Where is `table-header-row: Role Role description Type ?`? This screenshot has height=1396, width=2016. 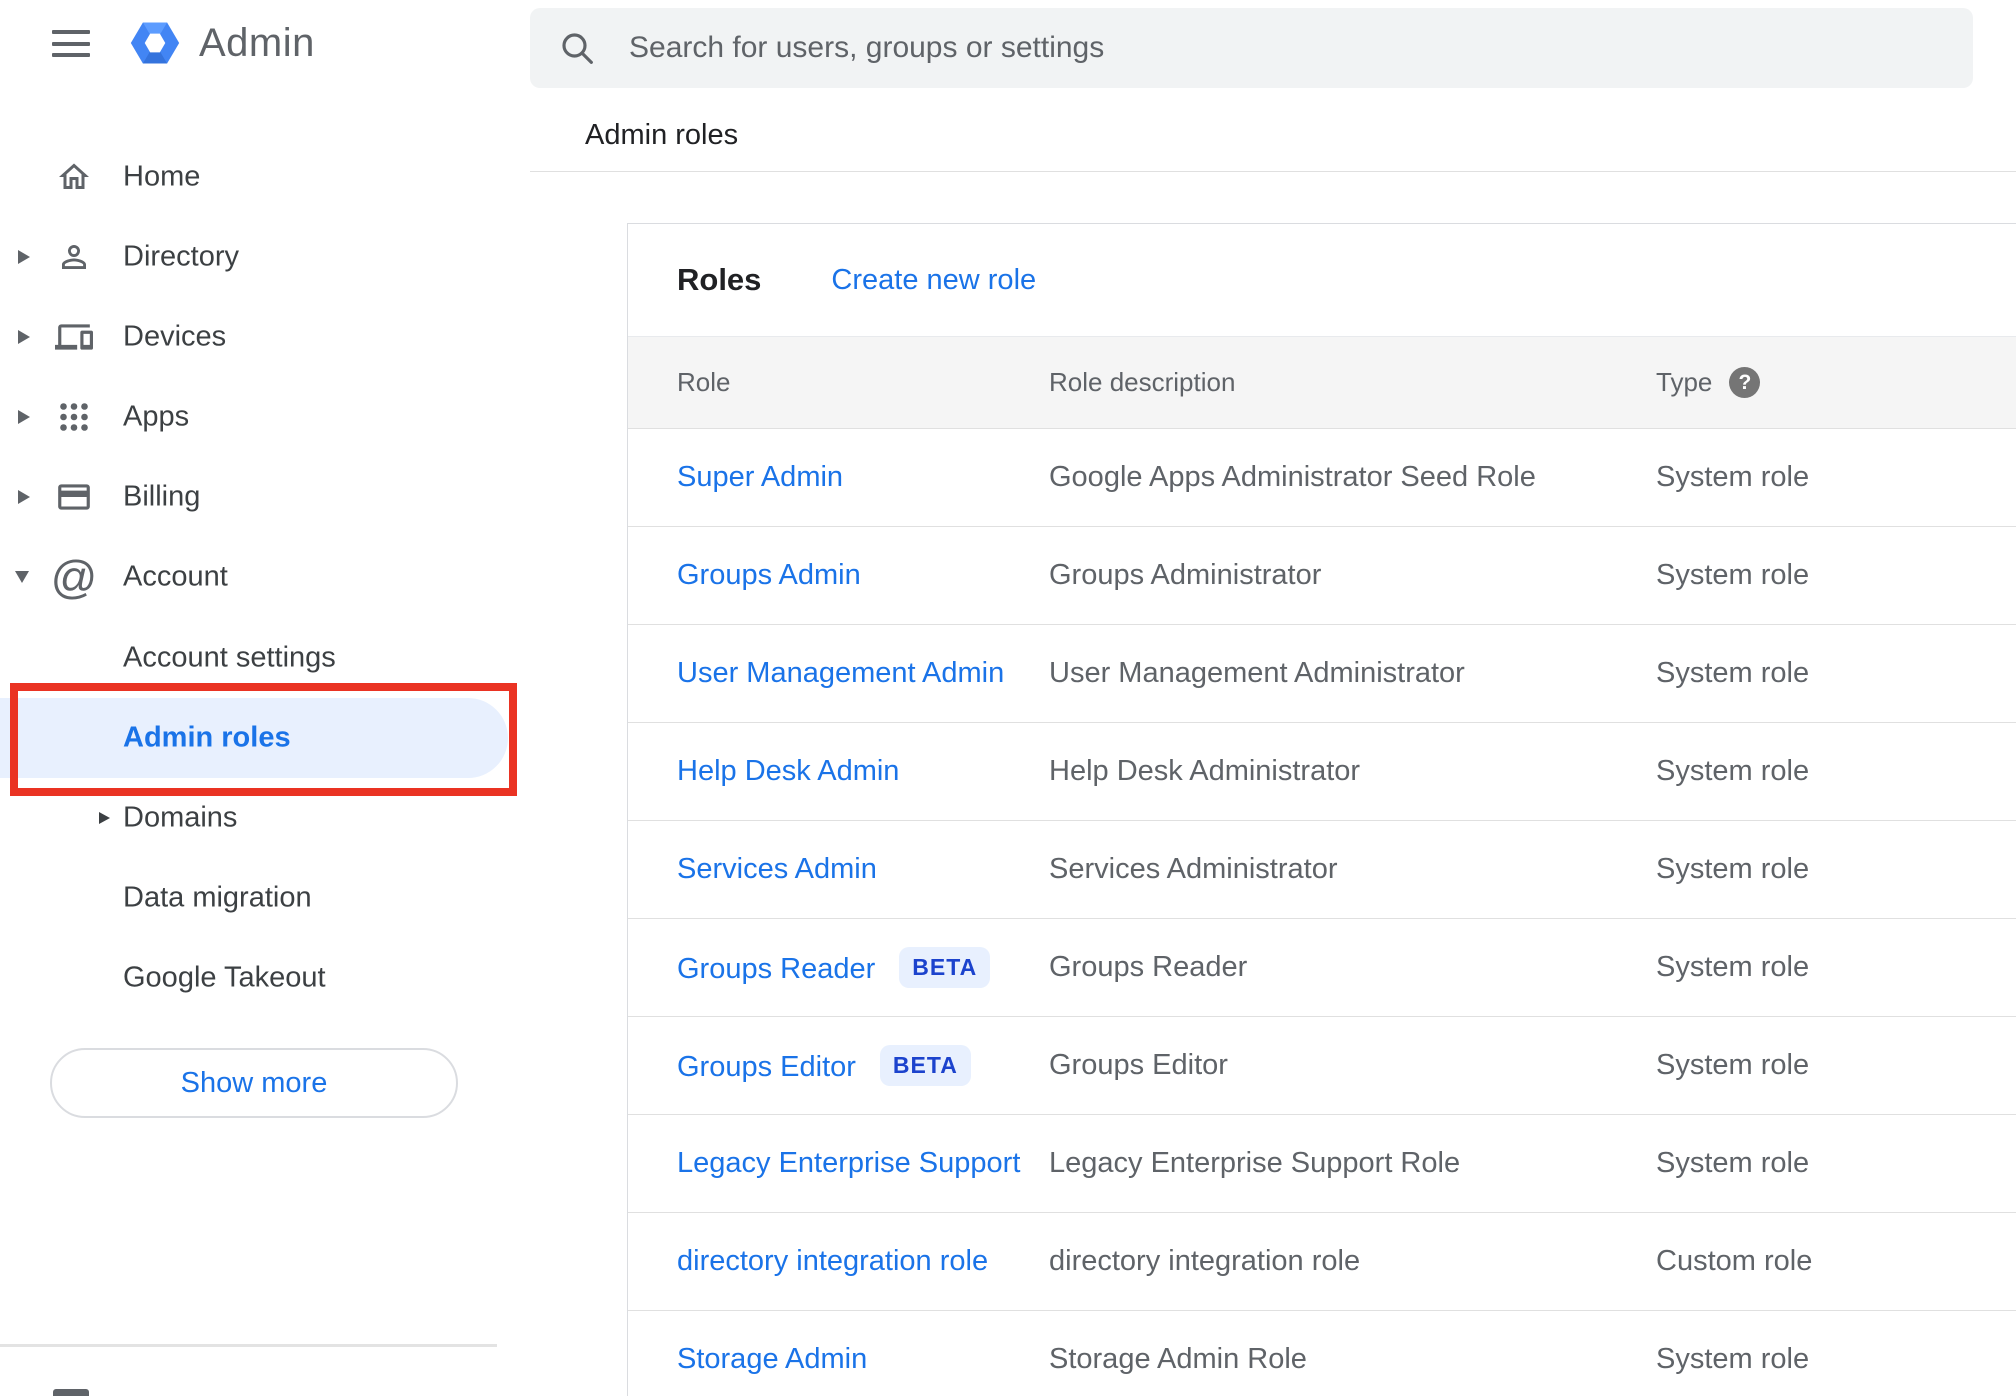 table-header-row: Role Role description Type ? is located at coordinates (1322, 382).